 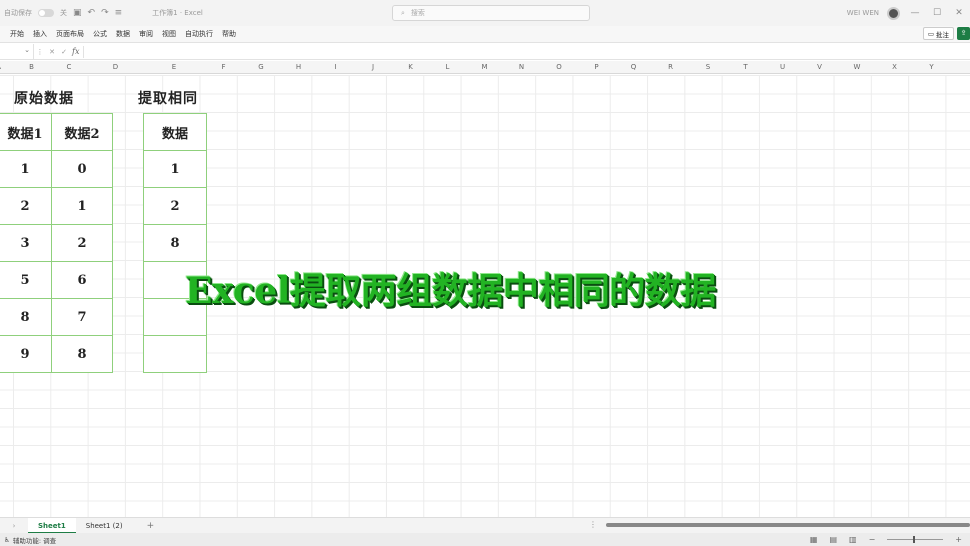 What do you see at coordinates (559, 67) in the screenshot?
I see `column-header: O` at bounding box center [559, 67].